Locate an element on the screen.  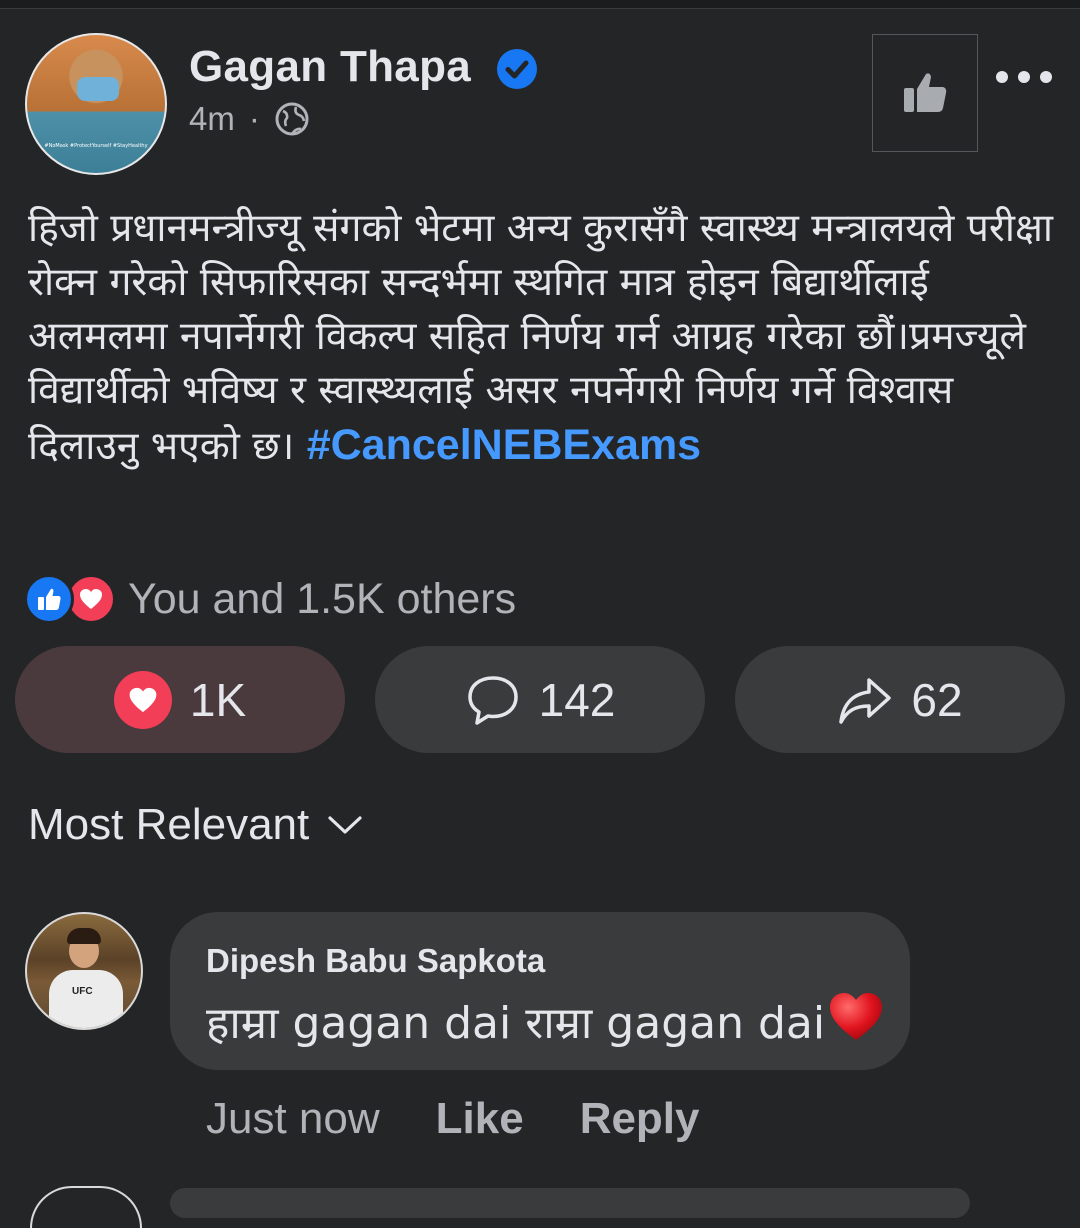
avatar-shirt-logo: UFC is located at coordinates (82, 991).